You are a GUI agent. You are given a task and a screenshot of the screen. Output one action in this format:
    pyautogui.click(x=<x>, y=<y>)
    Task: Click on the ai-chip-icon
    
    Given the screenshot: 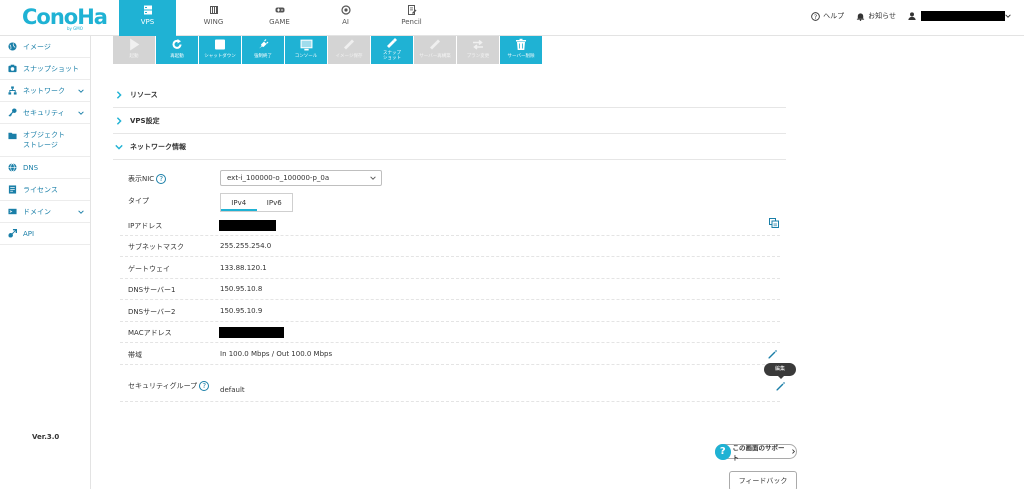 What is the action you would take?
    pyautogui.click(x=345, y=10)
    